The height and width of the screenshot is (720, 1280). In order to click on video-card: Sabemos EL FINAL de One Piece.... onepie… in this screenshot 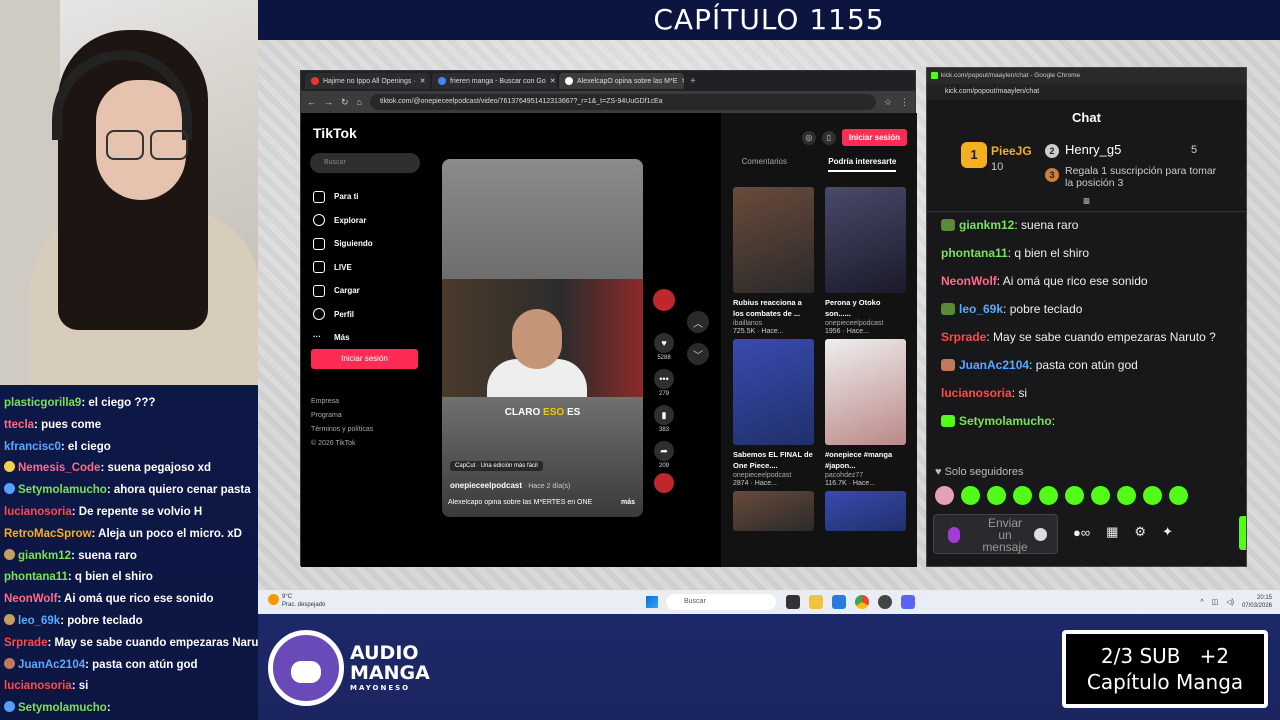, I will do `click(773, 413)`.